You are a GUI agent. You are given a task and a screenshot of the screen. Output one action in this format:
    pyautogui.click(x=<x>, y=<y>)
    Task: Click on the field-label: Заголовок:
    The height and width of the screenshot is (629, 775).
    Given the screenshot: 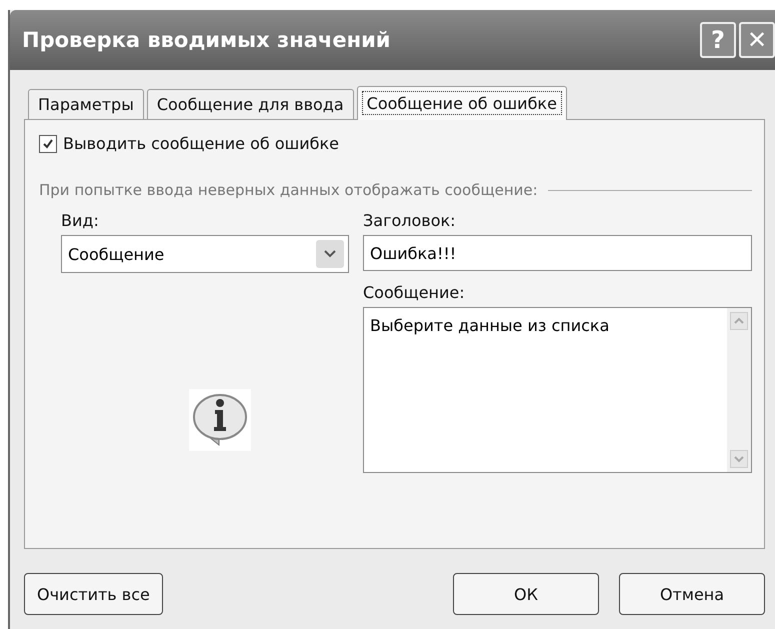 What is the action you would take?
    pyautogui.click(x=410, y=221)
    